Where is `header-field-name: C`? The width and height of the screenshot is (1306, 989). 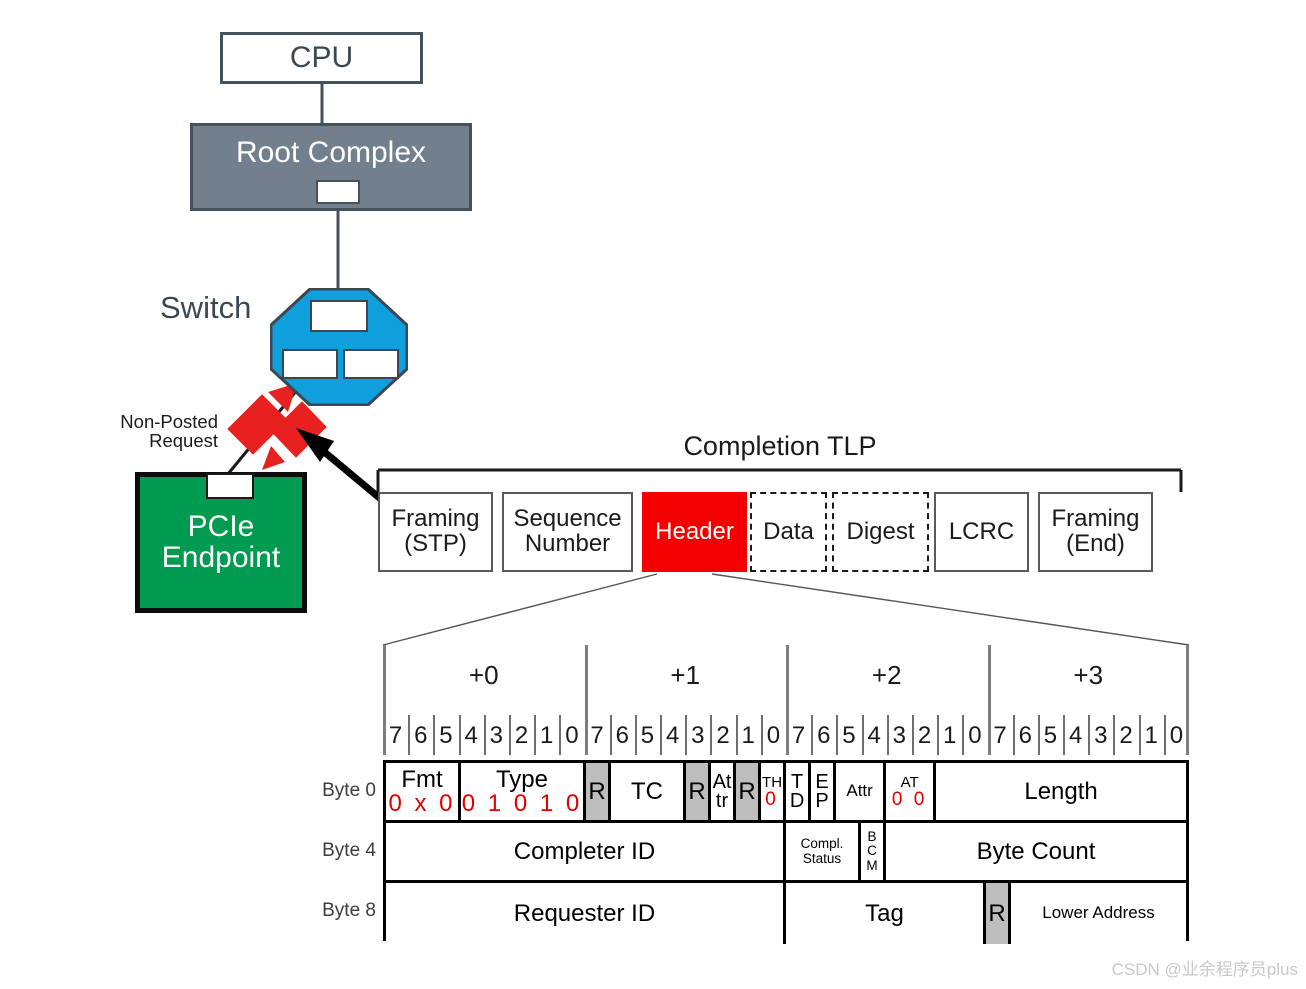
header-field-name: C is located at coordinates (872, 851).